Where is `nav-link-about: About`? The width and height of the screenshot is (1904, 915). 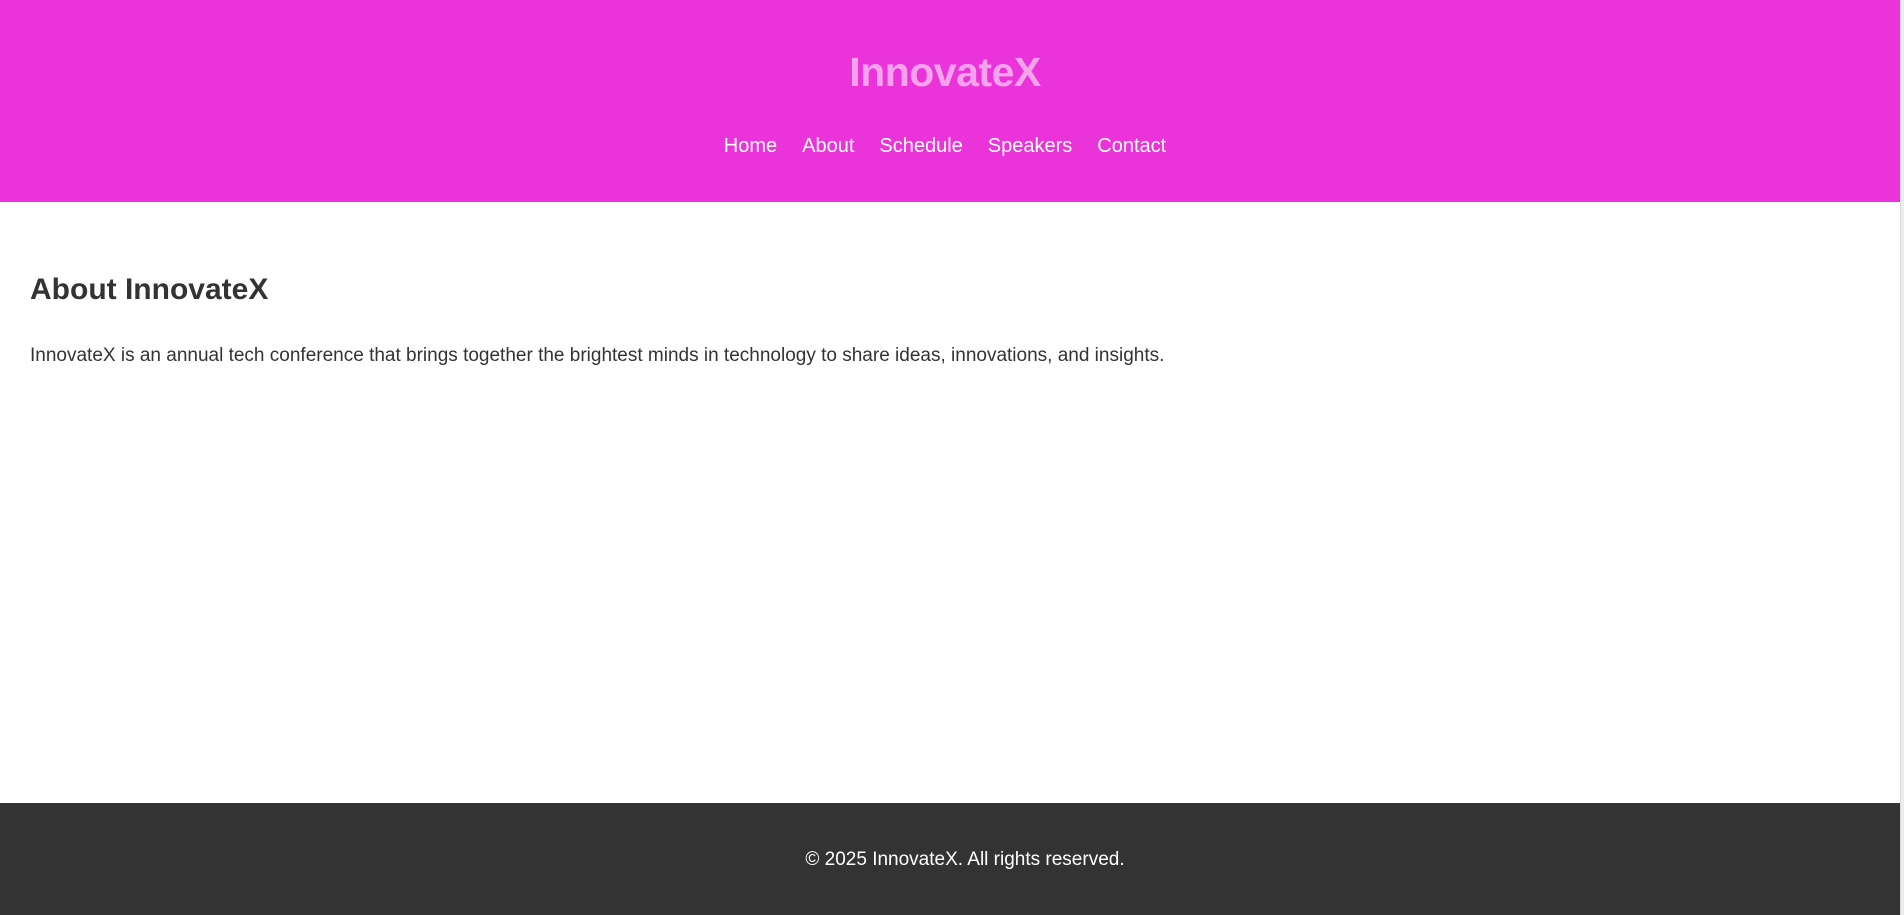 nav-link-about: About is located at coordinates (828, 146).